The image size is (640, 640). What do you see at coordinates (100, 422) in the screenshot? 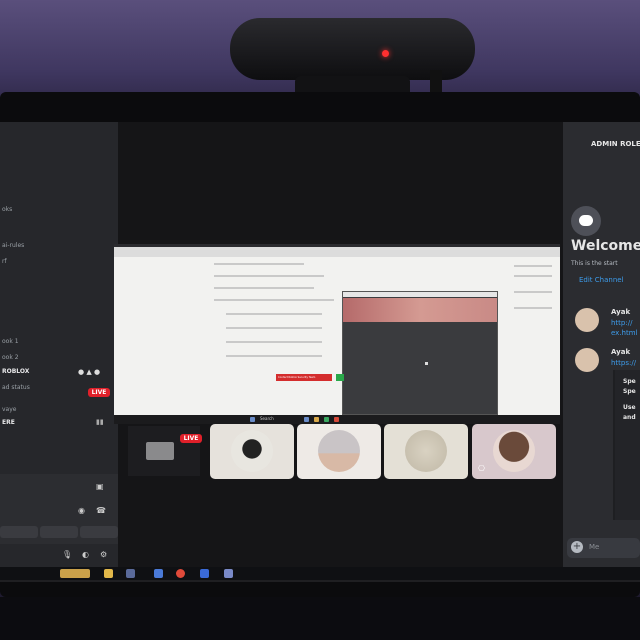
I see `channel-action-icons: ▮▮` at bounding box center [100, 422].